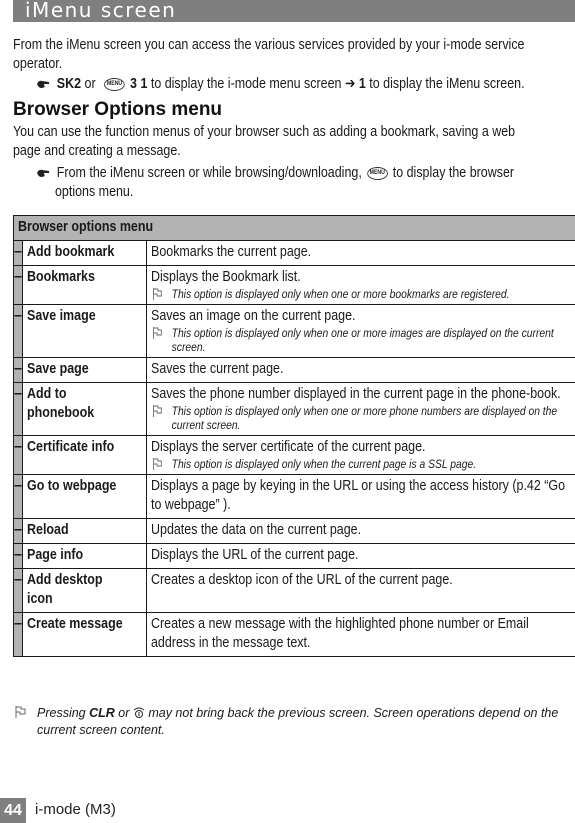 The height and width of the screenshot is (823, 575). I want to click on table-header-row: Browser options menu, so click(293, 228).